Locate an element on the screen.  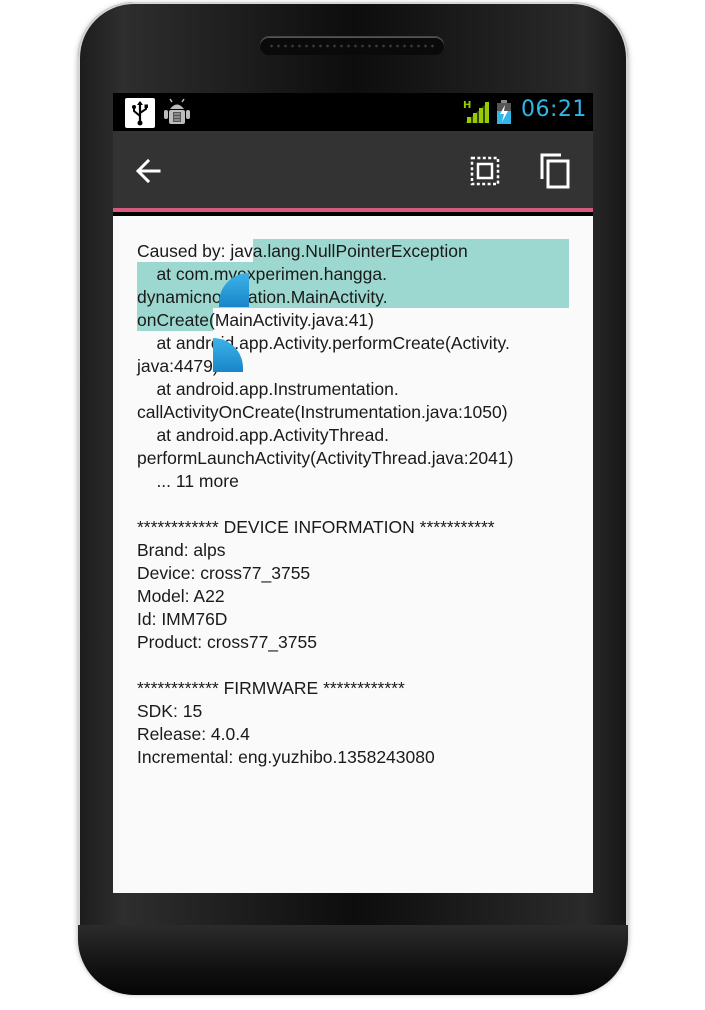
log-line: Release: 4.0.4 is located at coordinates (193, 734).